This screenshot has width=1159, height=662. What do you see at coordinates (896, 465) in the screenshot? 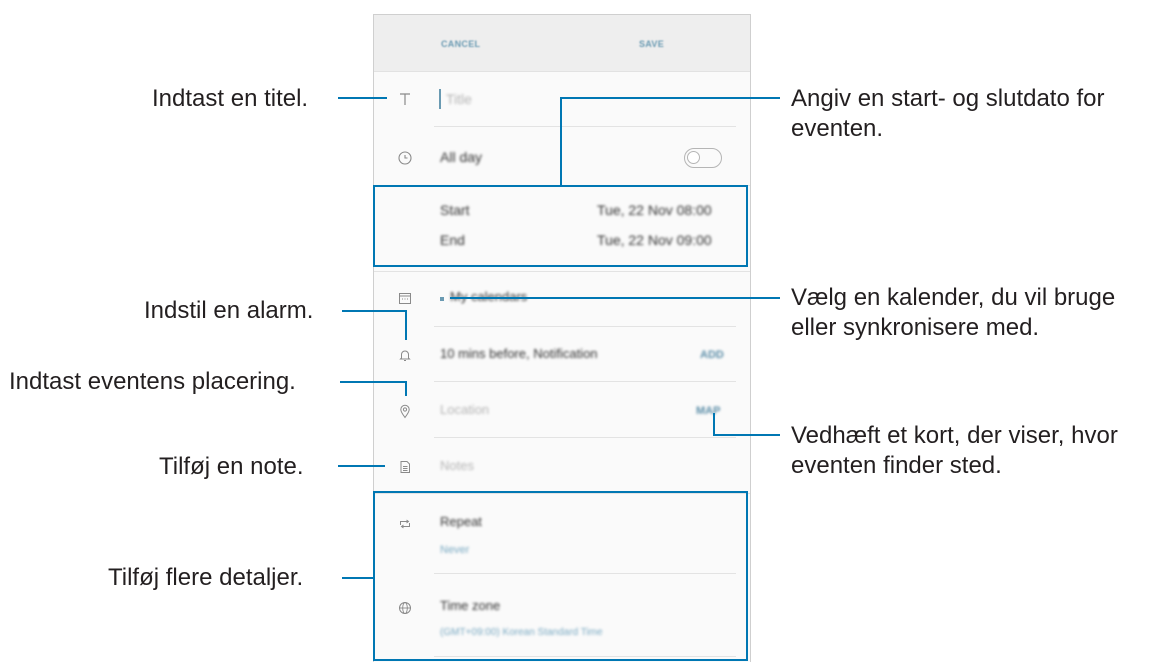
I see `annotation-map-line2: eventen finder sted.` at bounding box center [896, 465].